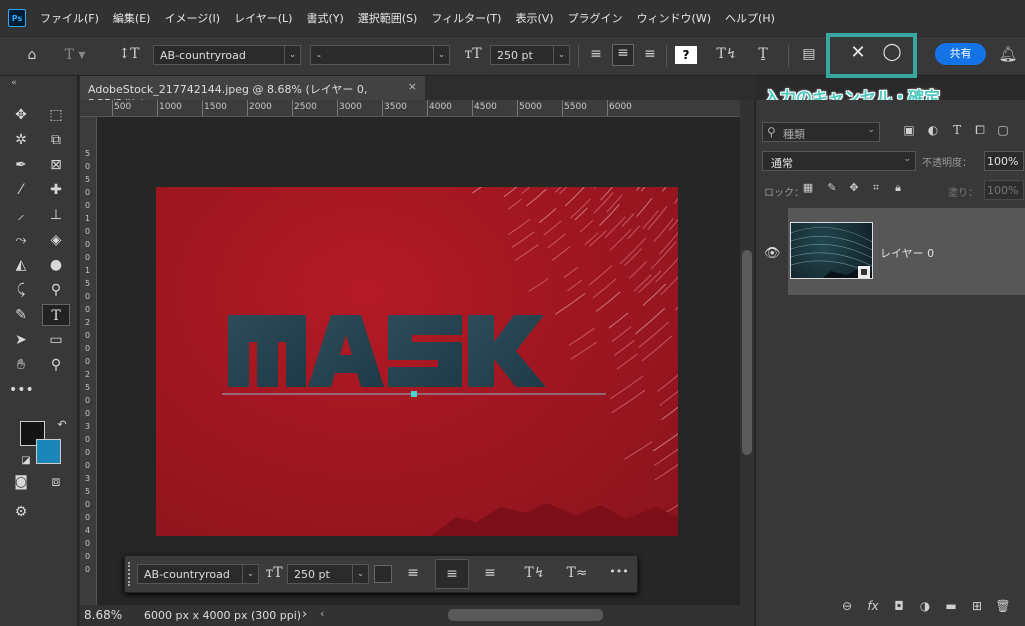 Image resolution: width=1025 pixels, height=626 pixels. Describe the element at coordinates (56, 140) in the screenshot. I see `crop-select-icon: ⧉` at that location.